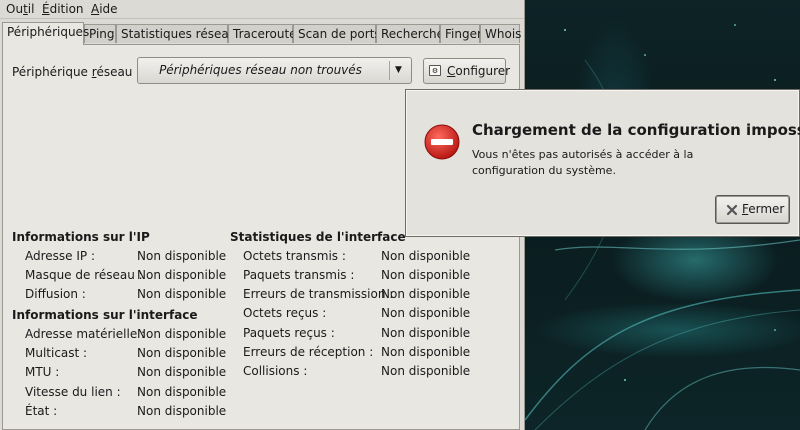 The height and width of the screenshot is (430, 800). I want to click on broadcast-value: Non disponible, so click(182, 294).